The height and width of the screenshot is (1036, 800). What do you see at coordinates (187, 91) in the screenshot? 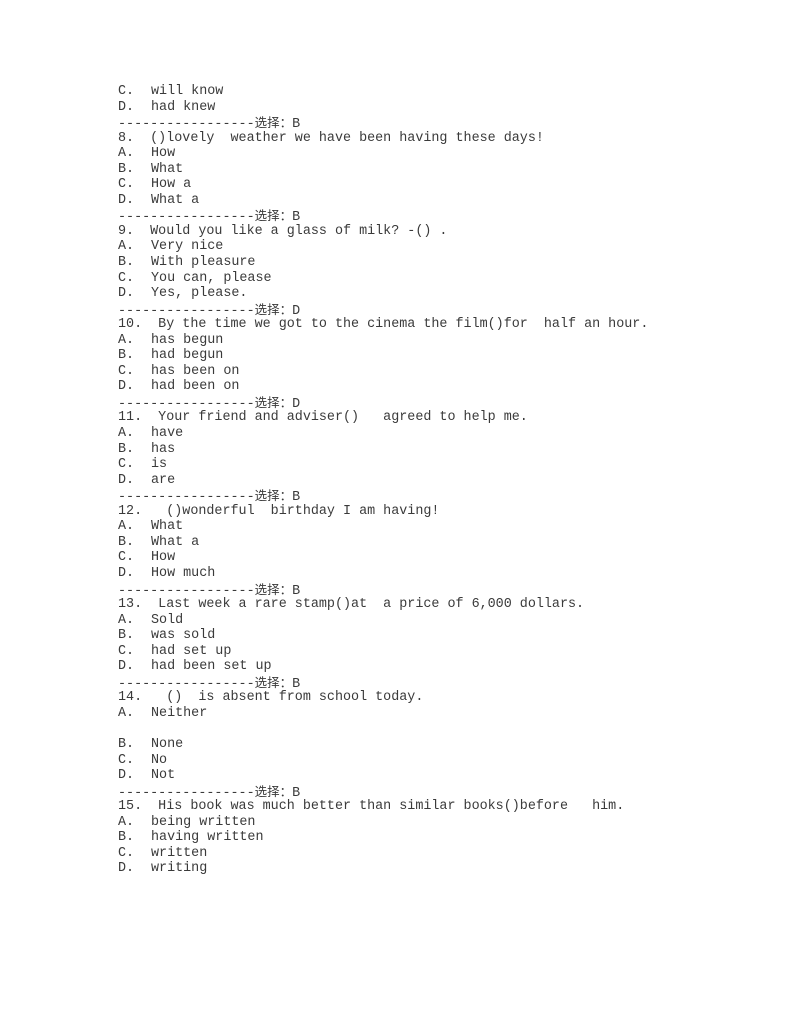
I see `option-text: will know` at bounding box center [187, 91].